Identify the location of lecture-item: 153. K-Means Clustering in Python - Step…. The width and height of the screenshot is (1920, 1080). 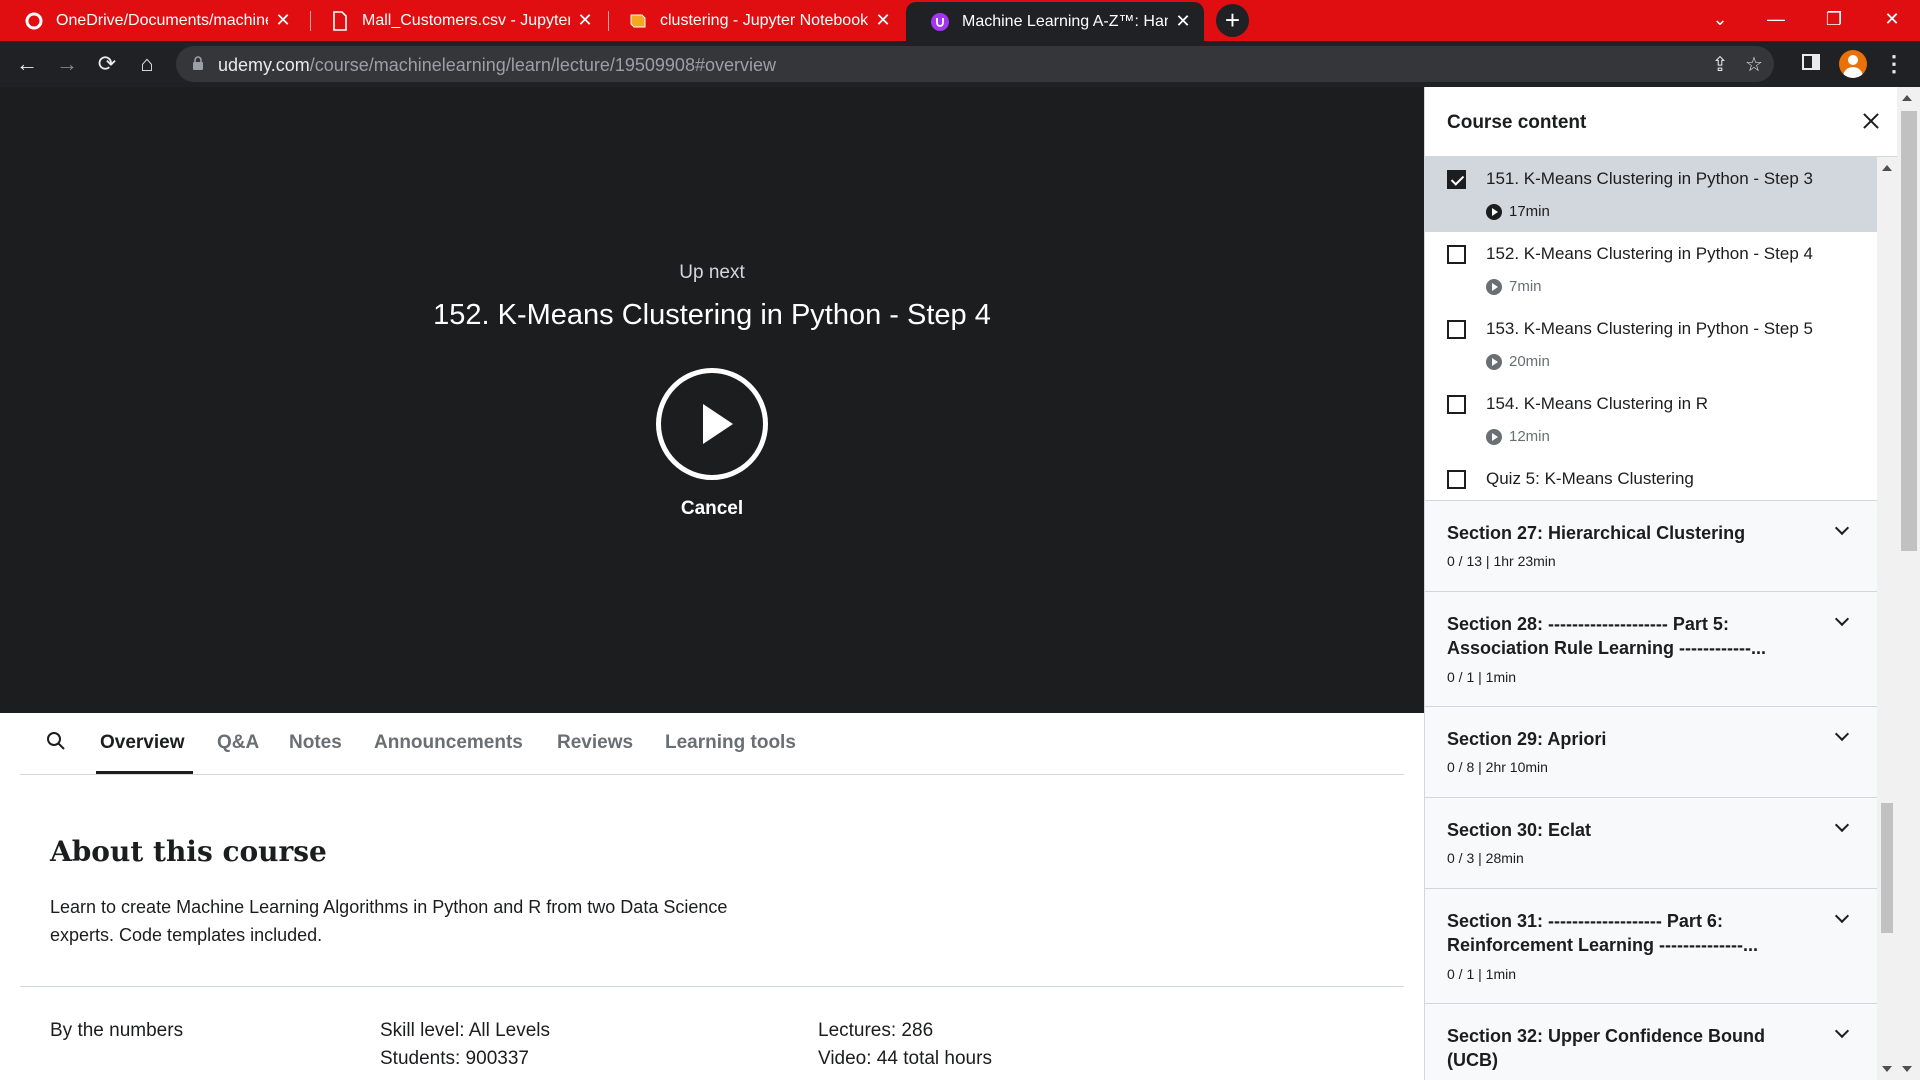
(1651, 344).